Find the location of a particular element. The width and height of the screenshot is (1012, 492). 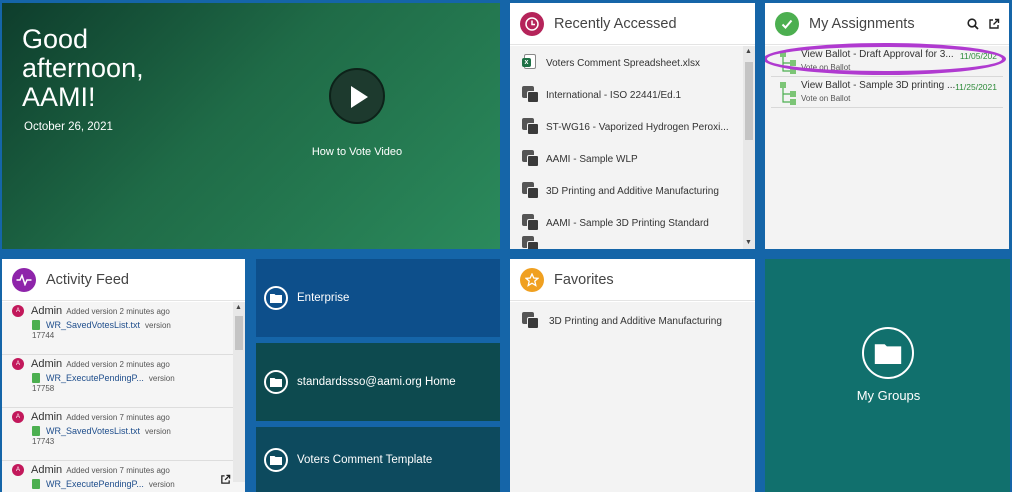

excel-icon: x is located at coordinates (531, 63).